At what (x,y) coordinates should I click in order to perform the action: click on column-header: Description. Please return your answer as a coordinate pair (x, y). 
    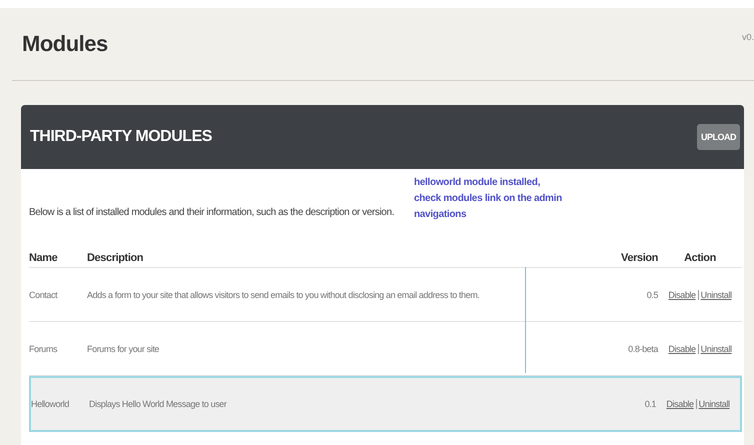
    Looking at the image, I should click on (115, 258).